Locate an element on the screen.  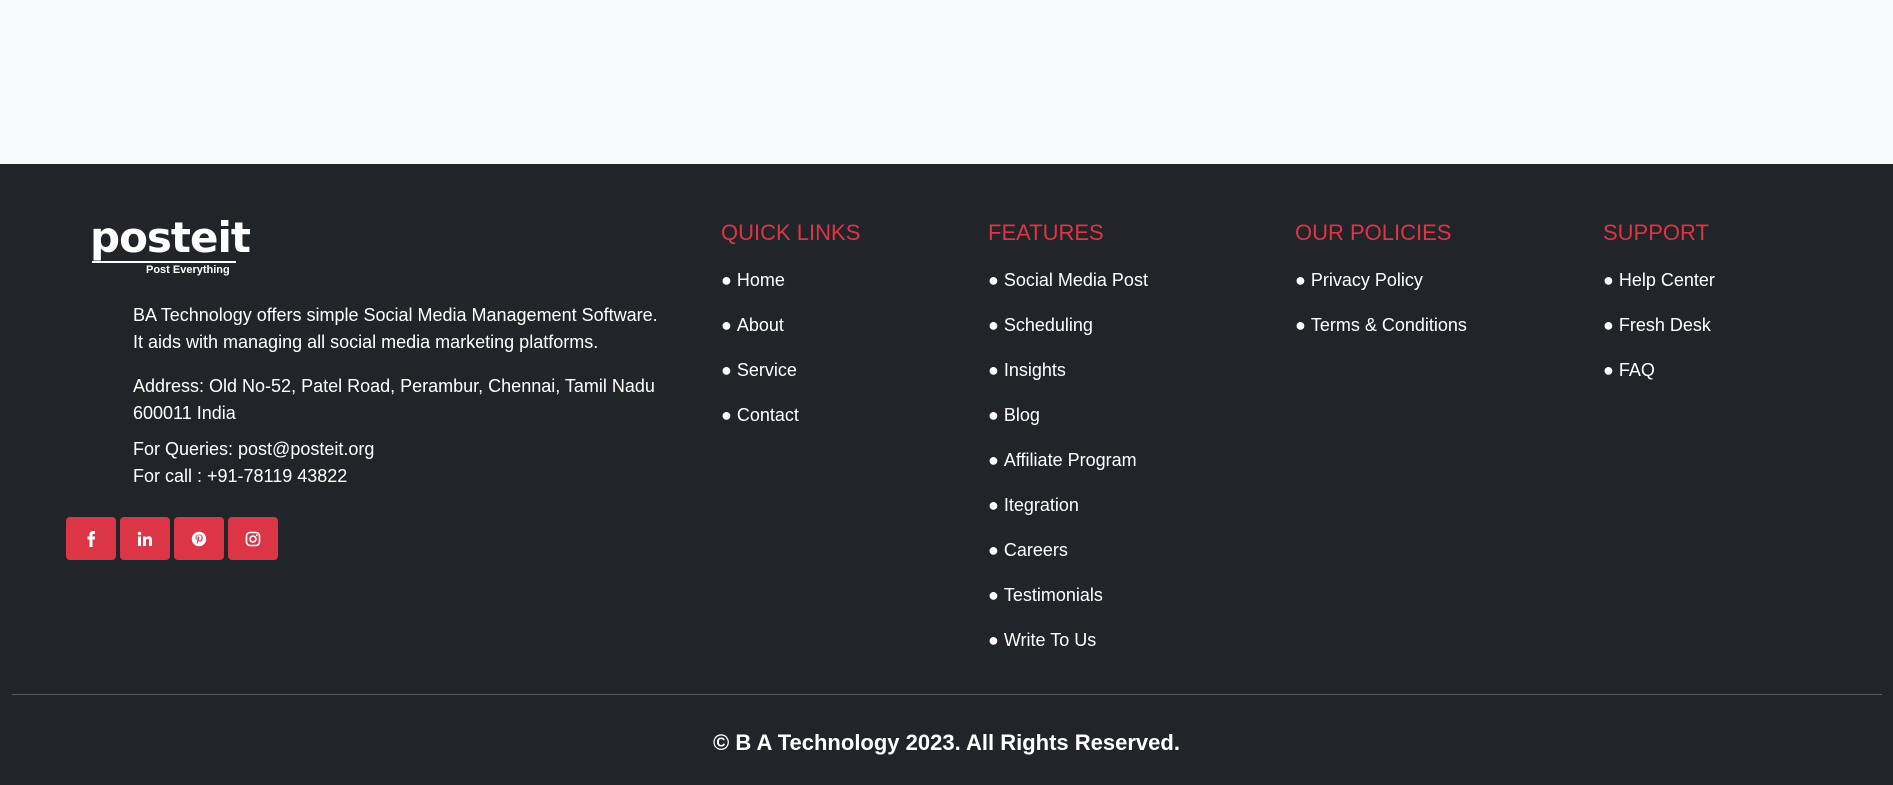
linkedin-icon is located at coordinates (144, 538).